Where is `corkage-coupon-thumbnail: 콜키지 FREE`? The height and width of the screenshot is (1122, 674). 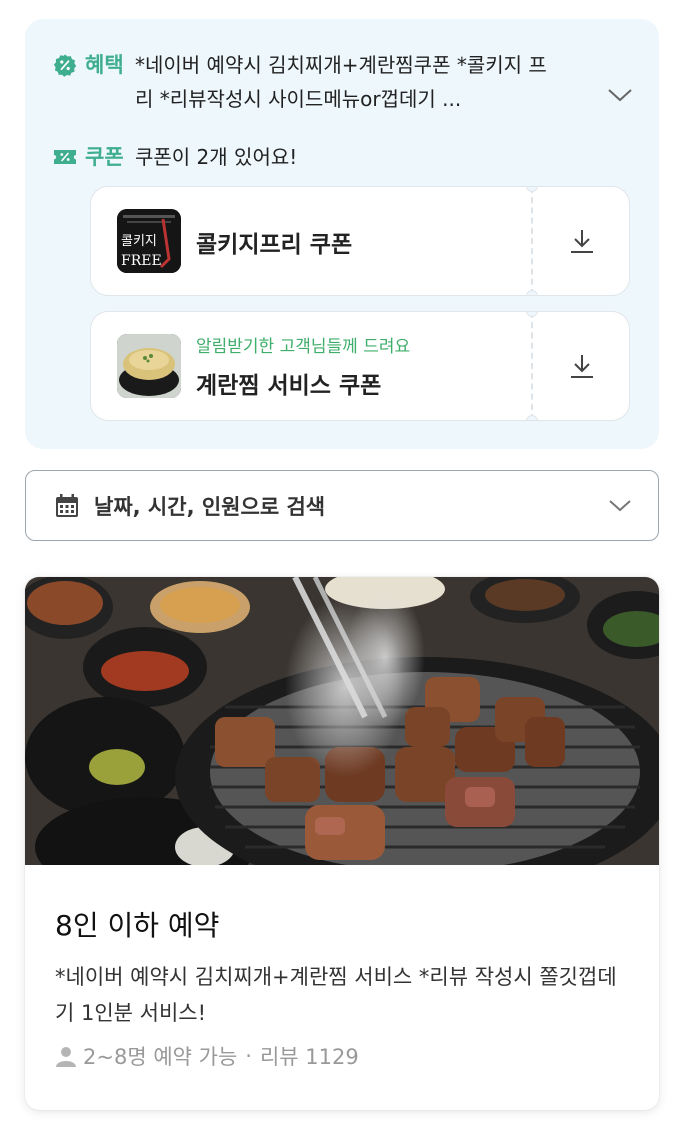 corkage-coupon-thumbnail: 콜키지 FREE is located at coordinates (149, 241).